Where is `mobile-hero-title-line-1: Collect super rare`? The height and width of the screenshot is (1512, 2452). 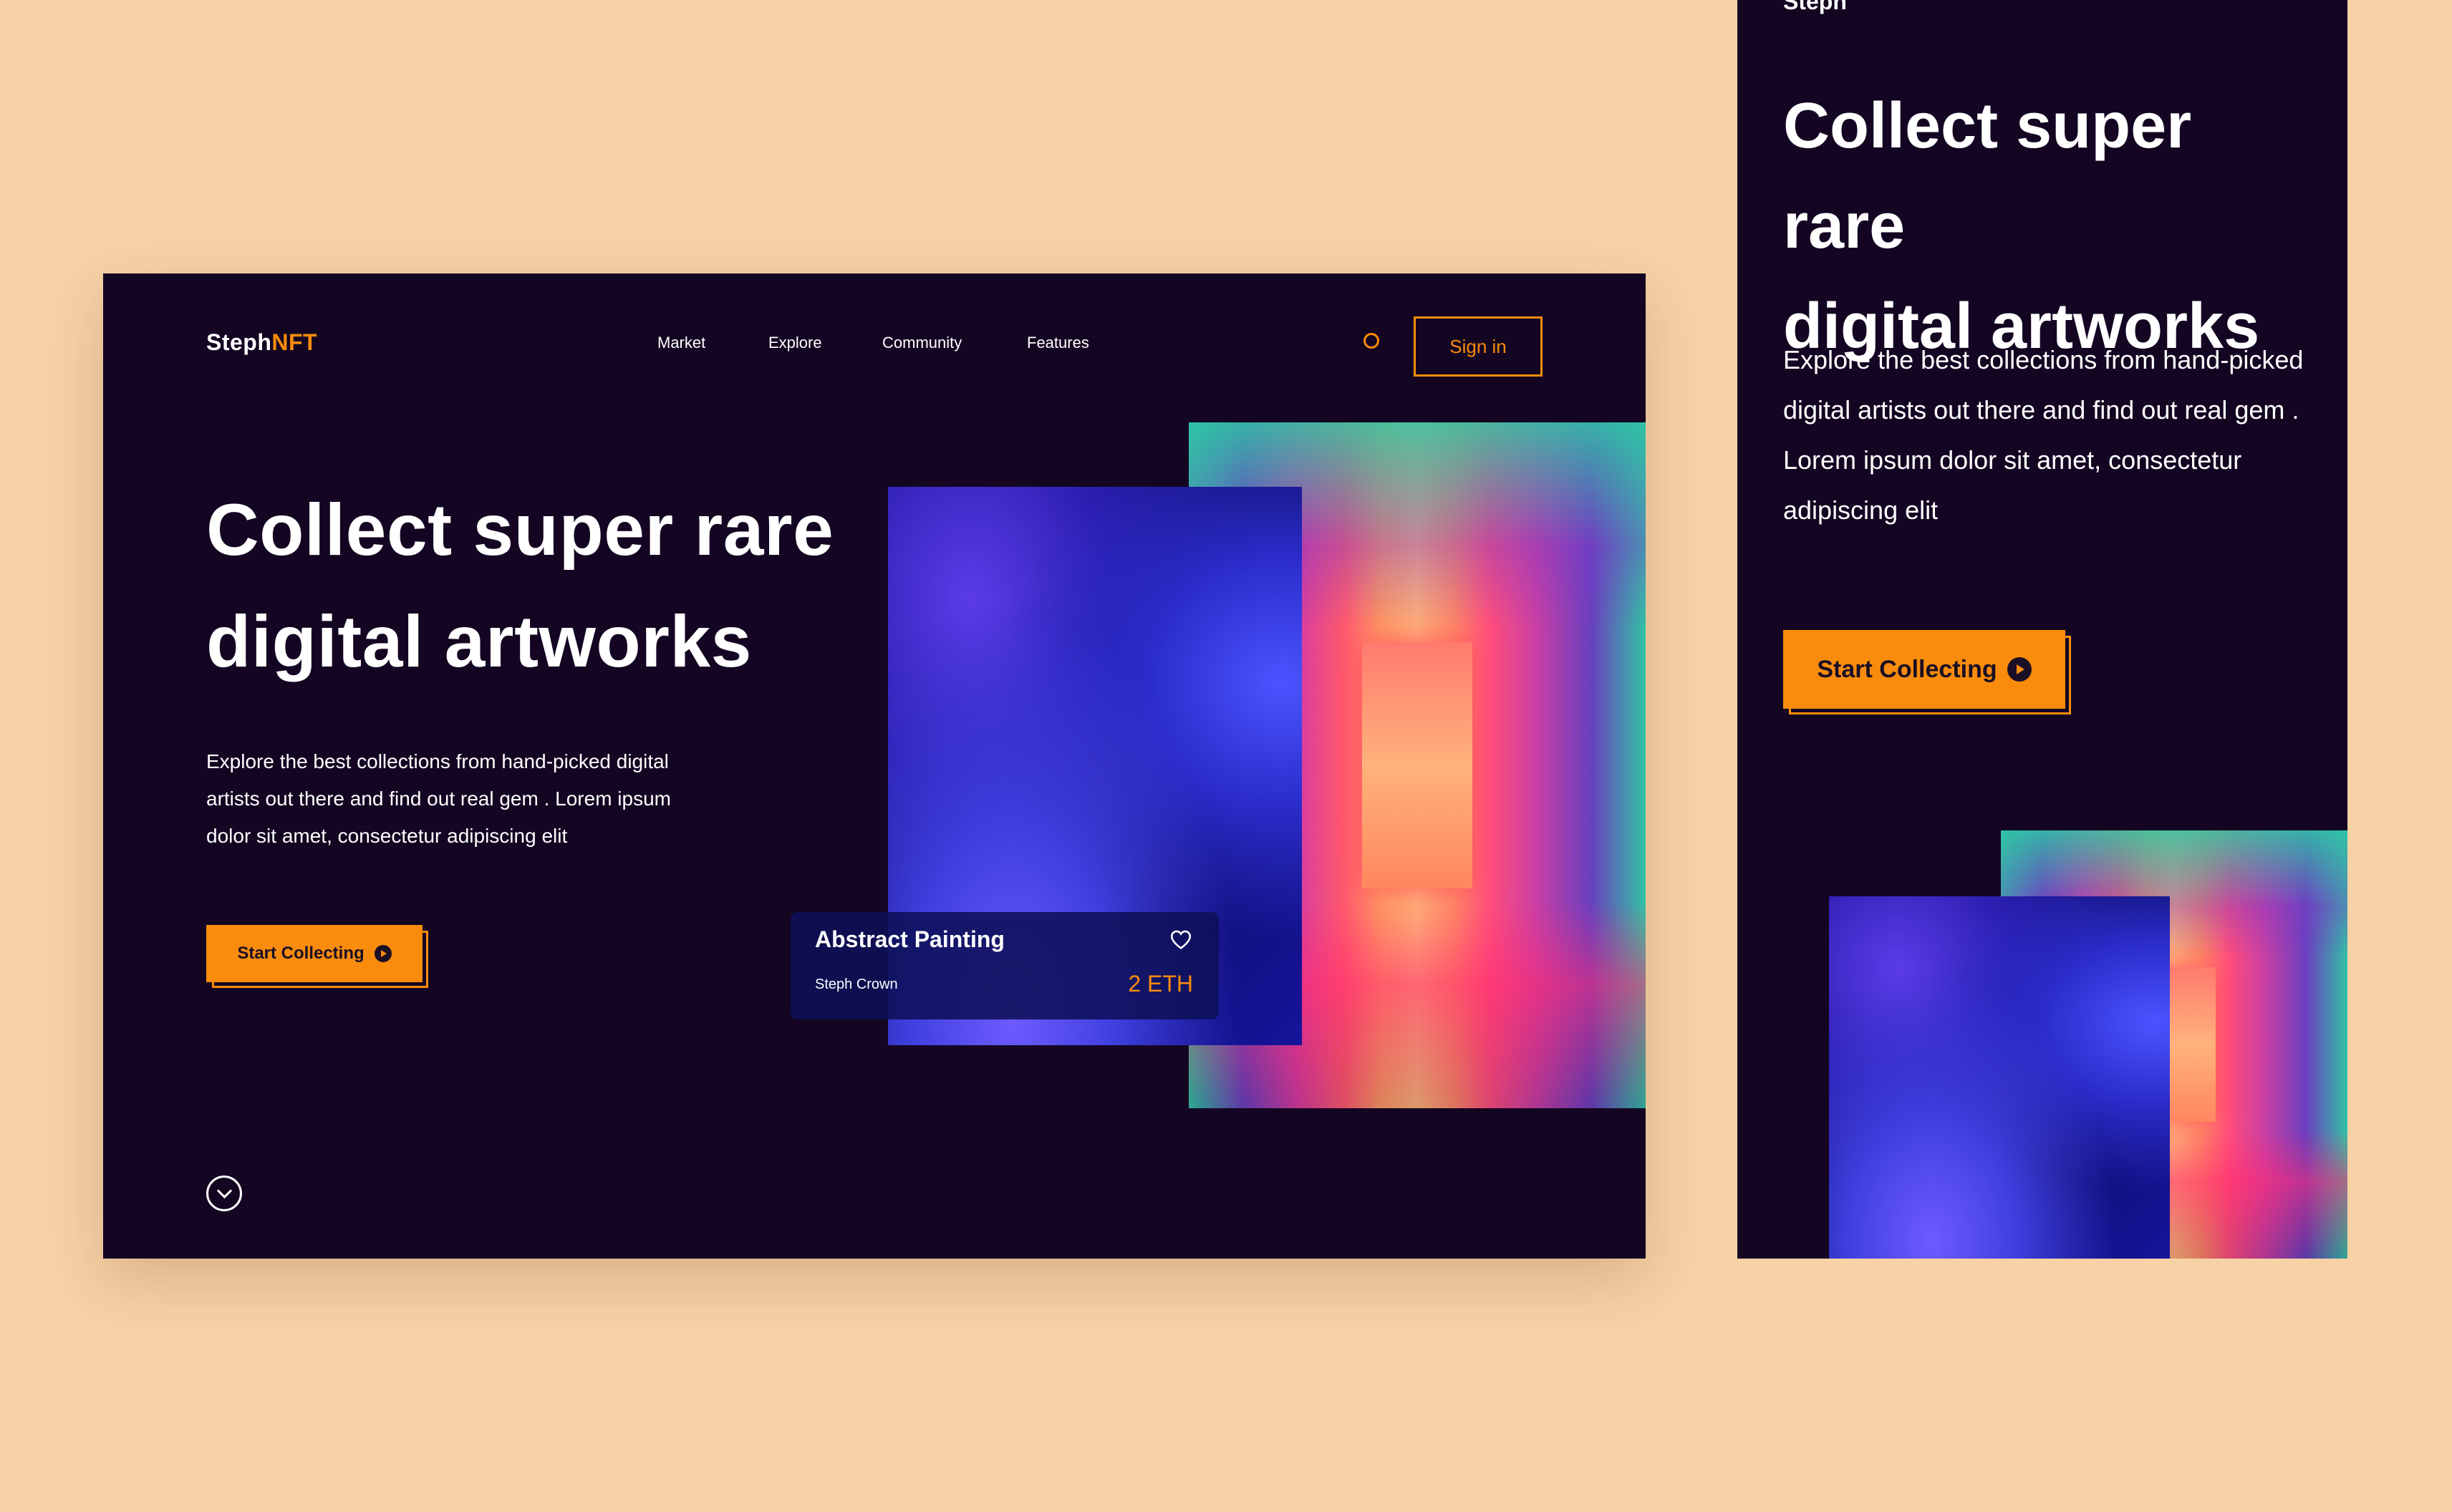 mobile-hero-title-line-1: Collect super rare is located at coordinates (1987, 176).